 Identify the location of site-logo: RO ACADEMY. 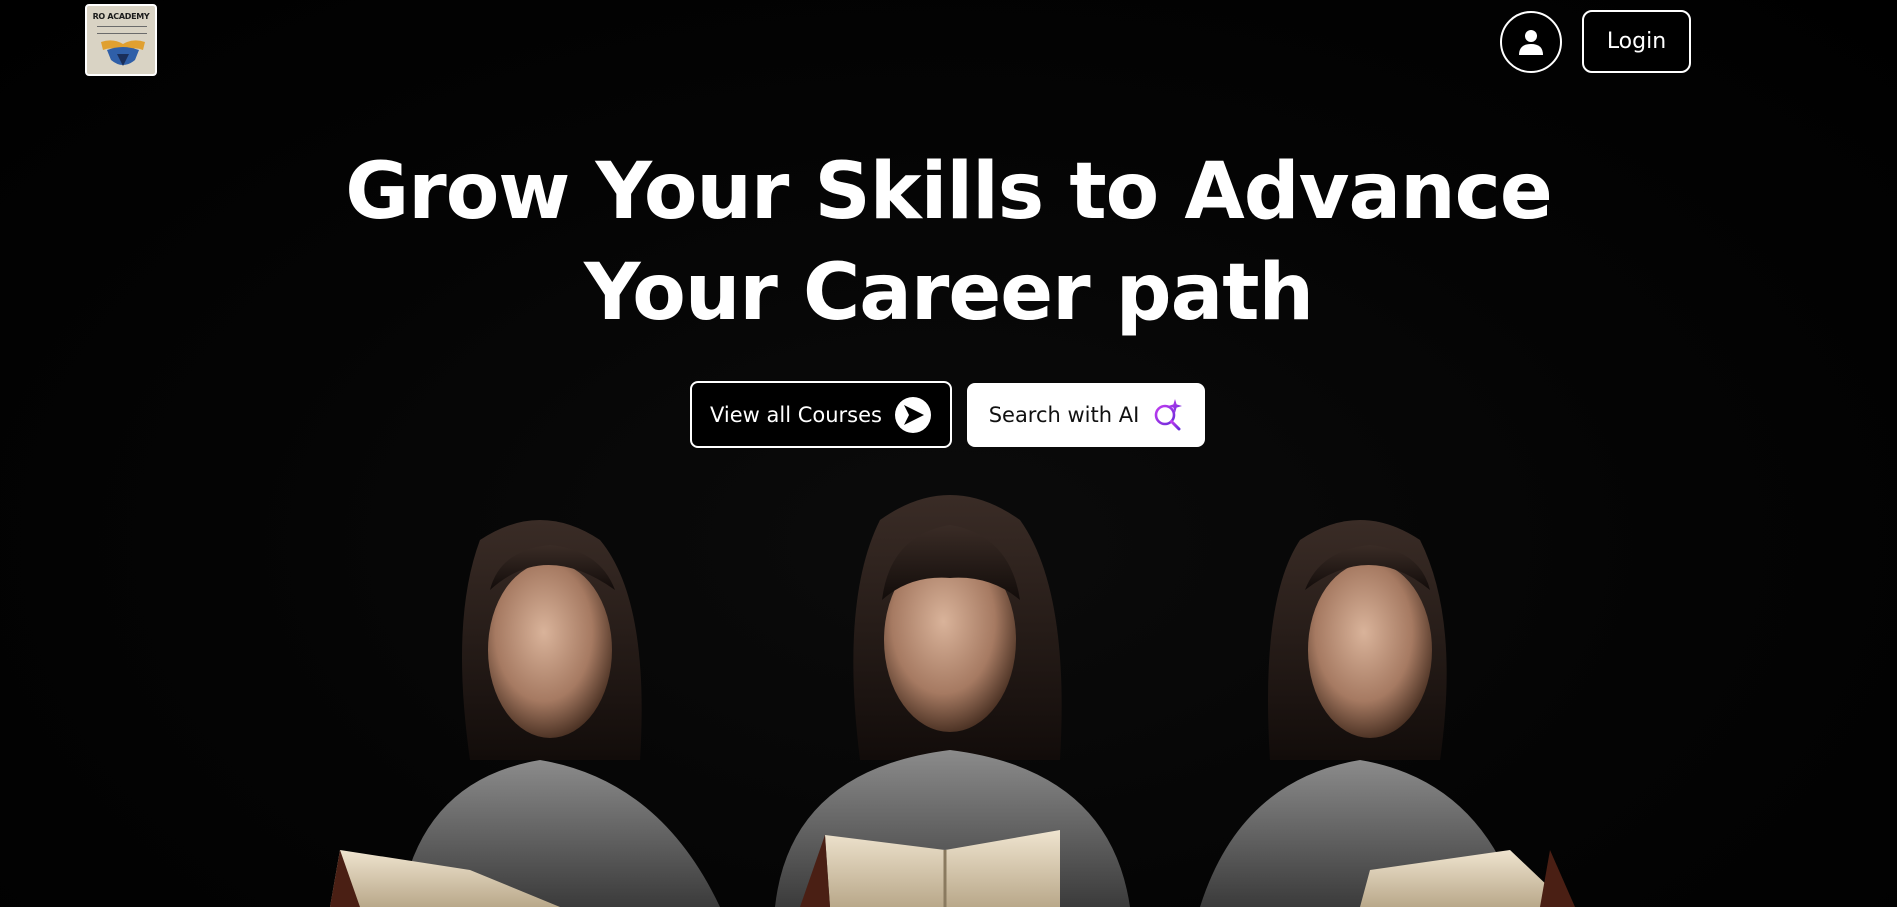
(121, 40).